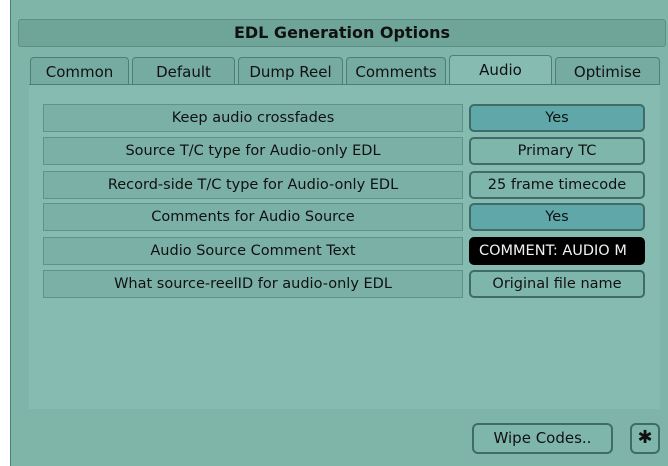 The height and width of the screenshot is (466, 668). Describe the element at coordinates (253, 217) in the screenshot. I see `option-label-comments-for-audio-source: Comments for Audio Source` at that location.